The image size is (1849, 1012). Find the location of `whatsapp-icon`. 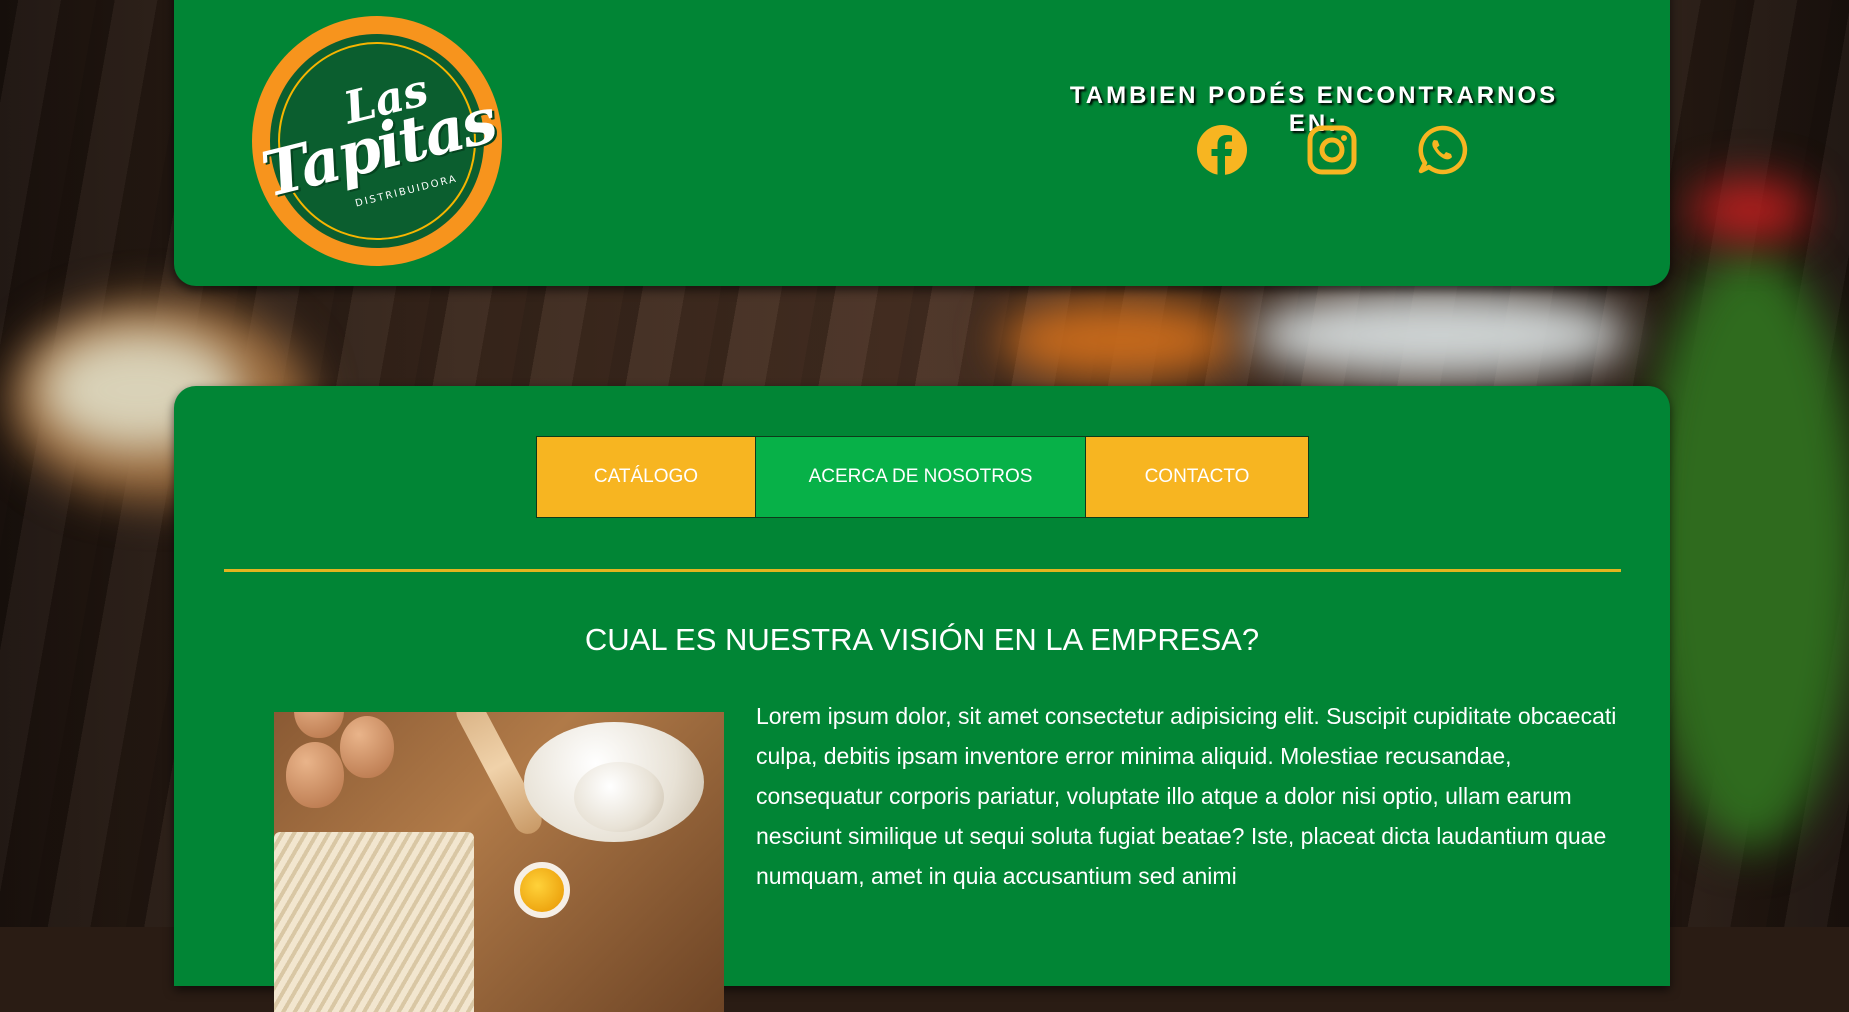

whatsapp-icon is located at coordinates (1442, 150).